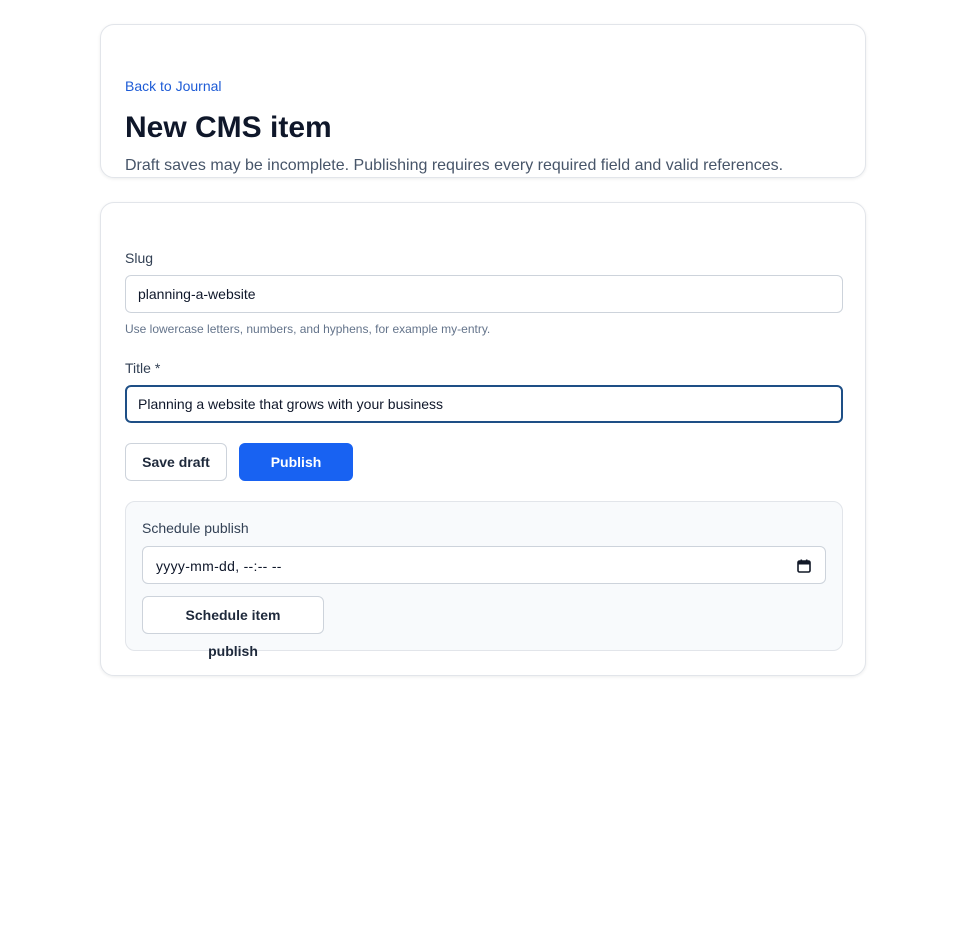  What do you see at coordinates (176, 462) in the screenshot?
I see `save-draft-button: Save draft` at bounding box center [176, 462].